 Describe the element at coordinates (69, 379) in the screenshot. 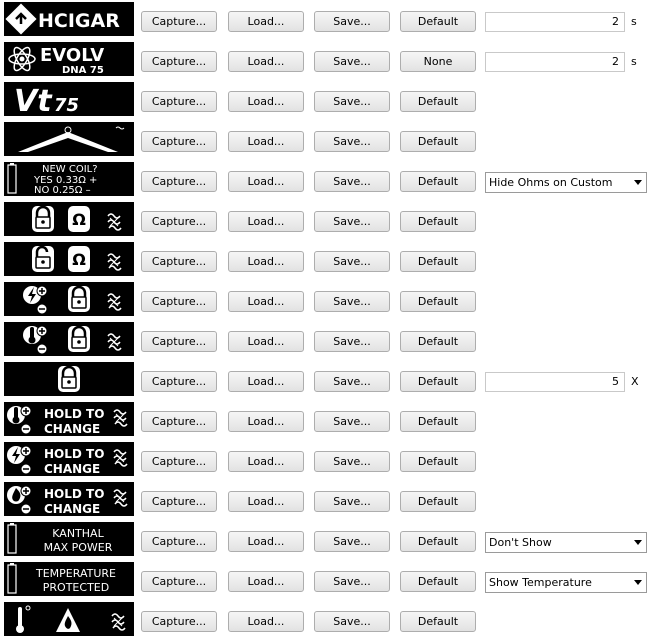

I see `screen-preview-lock-only` at that location.